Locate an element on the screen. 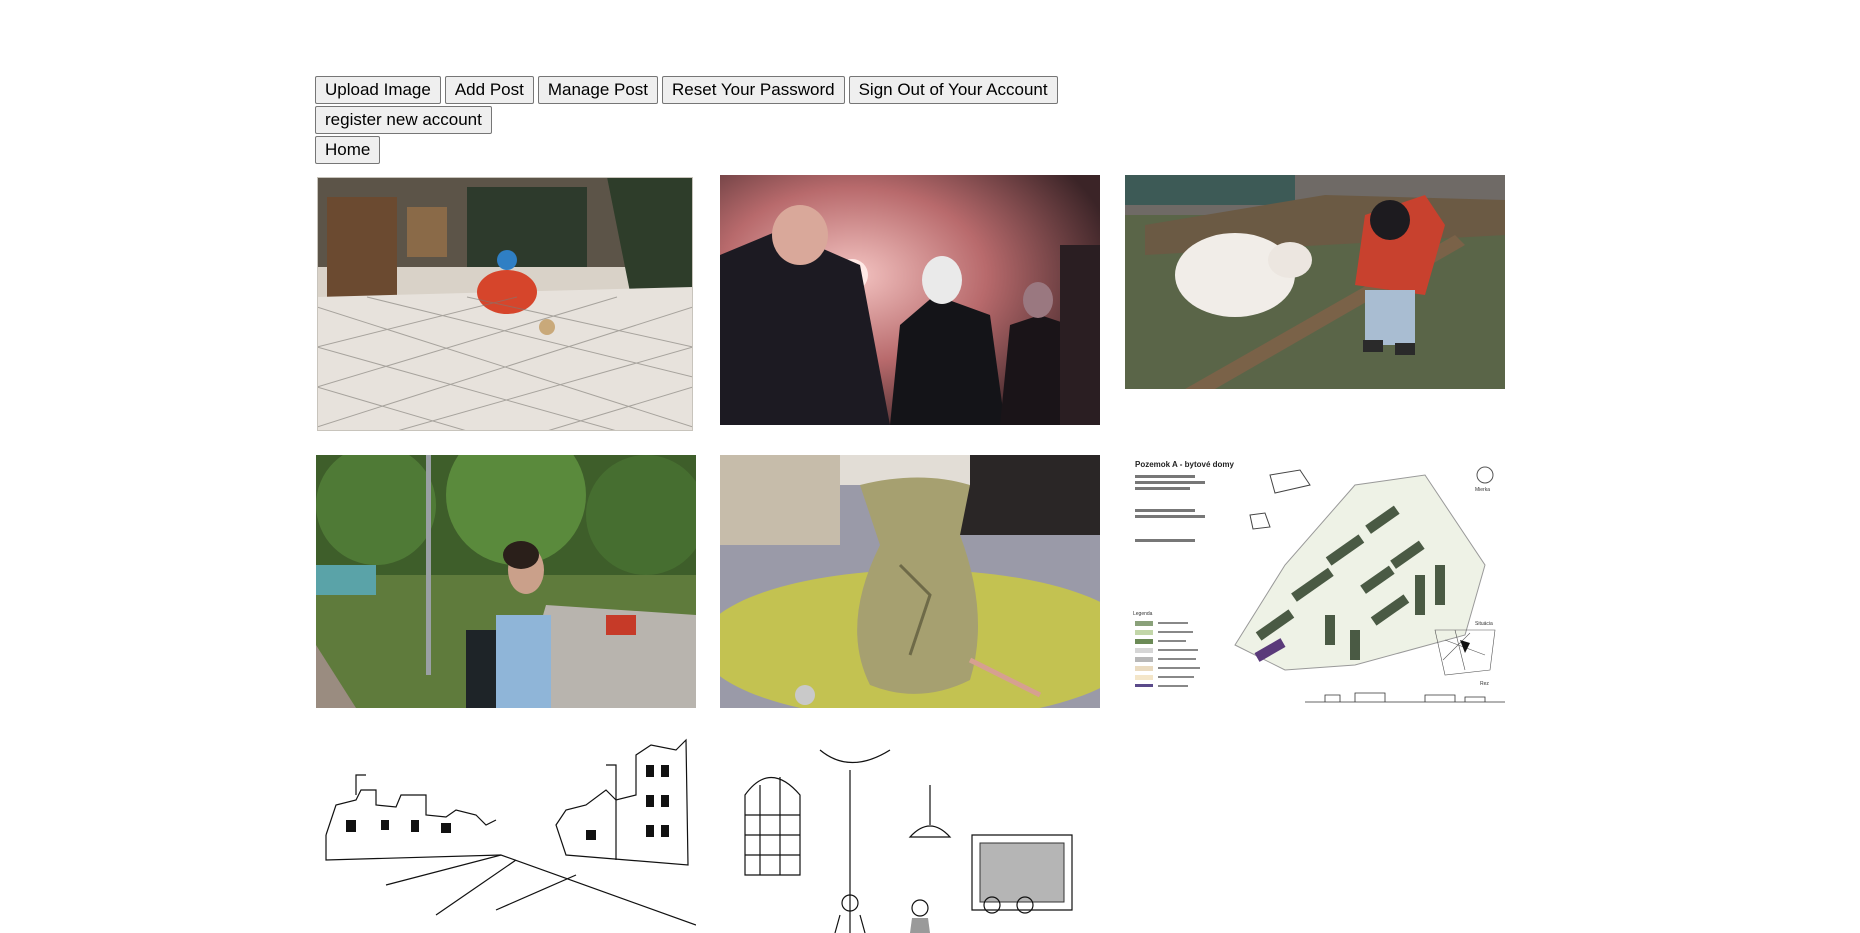 Image resolution: width=1860 pixels, height=933 pixels. gallery-image-gallery-sketch is located at coordinates (915, 839).